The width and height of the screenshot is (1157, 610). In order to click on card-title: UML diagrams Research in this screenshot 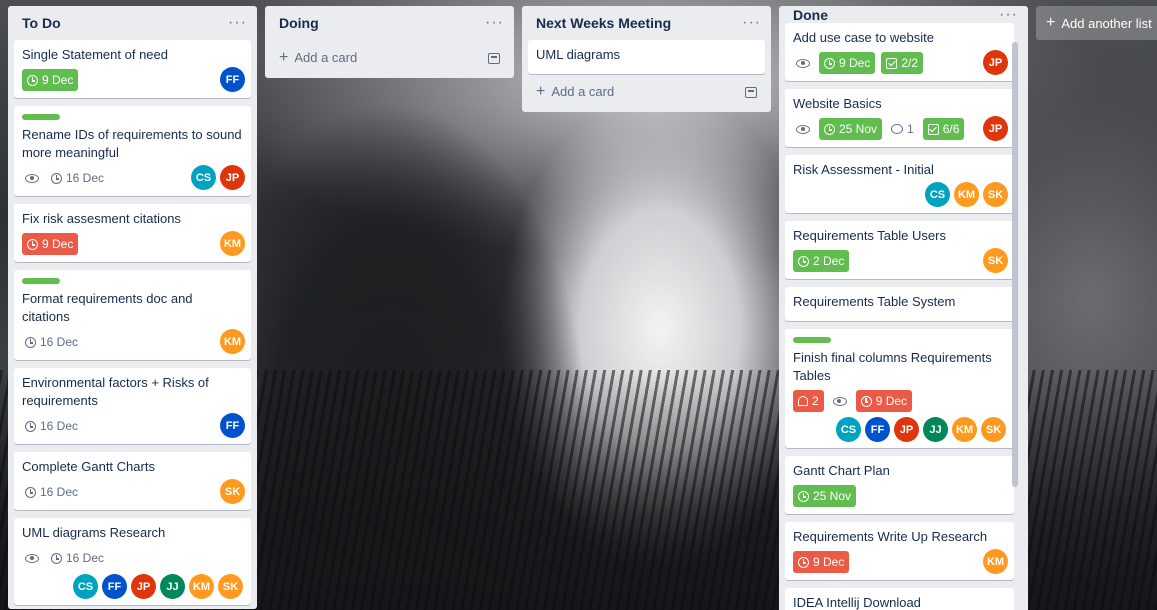, I will do `click(94, 532)`.